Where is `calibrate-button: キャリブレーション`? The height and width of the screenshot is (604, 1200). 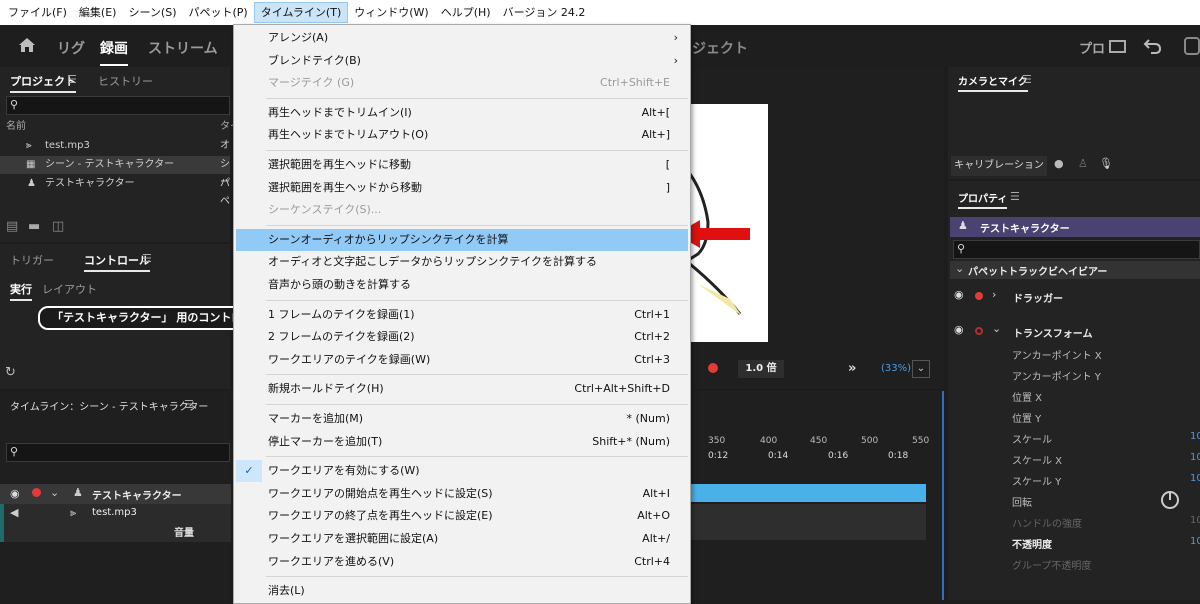 calibrate-button: キャリブレーション is located at coordinates (999, 166).